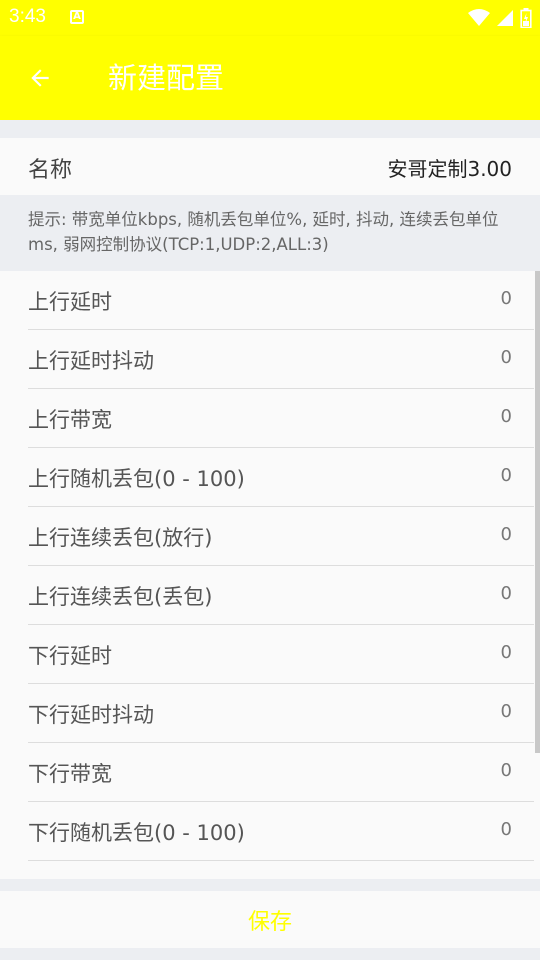 The image size is (540, 960). What do you see at coordinates (70, 302) in the screenshot?
I see `item-label: 上行延时` at bounding box center [70, 302].